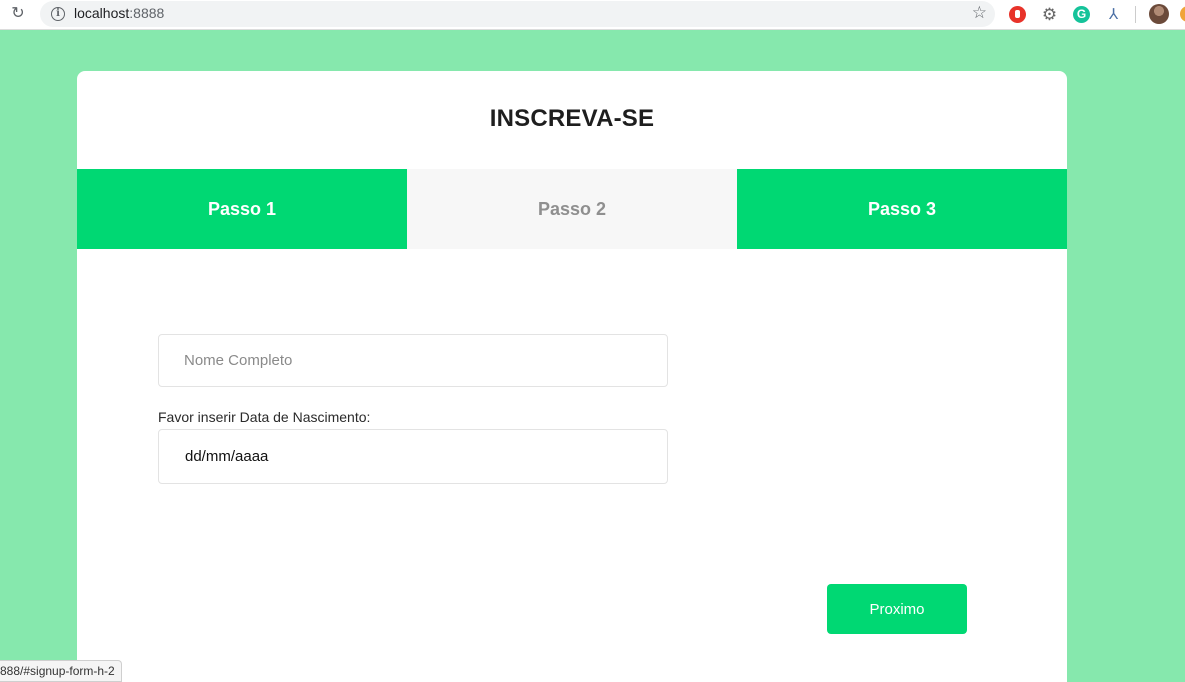 The width and height of the screenshot is (1185, 682). What do you see at coordinates (979, 13) in the screenshot?
I see `bookmark-star-icon: ☆` at bounding box center [979, 13].